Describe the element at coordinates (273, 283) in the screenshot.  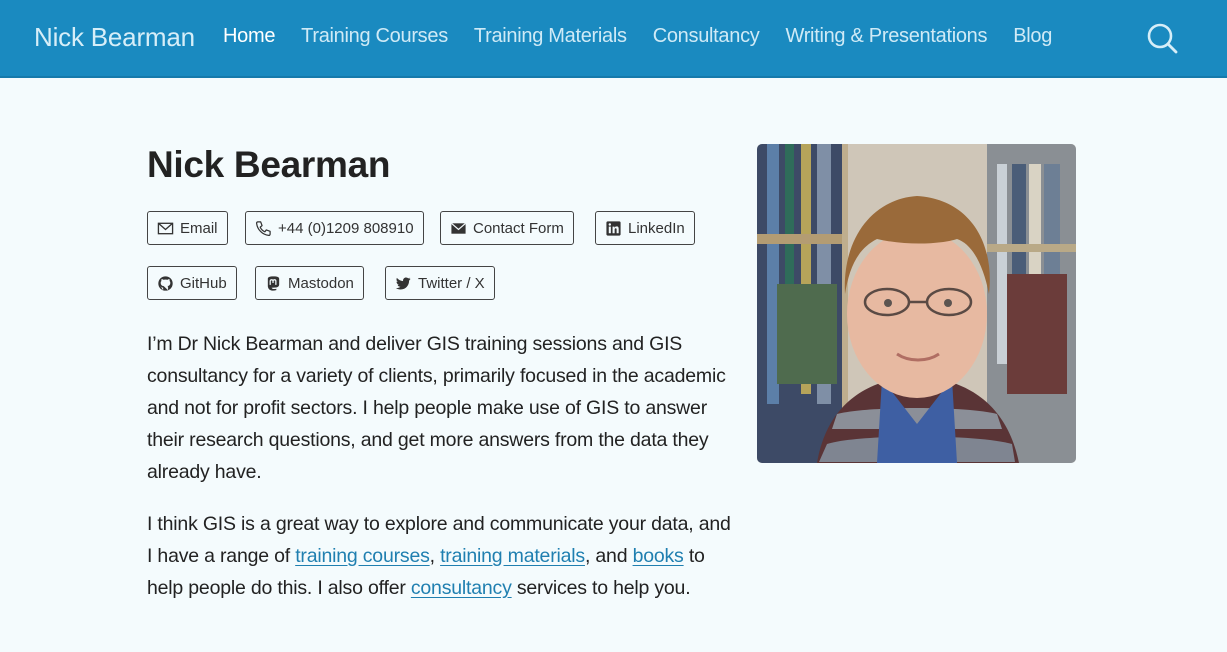
I see `mastodon-icon` at that location.